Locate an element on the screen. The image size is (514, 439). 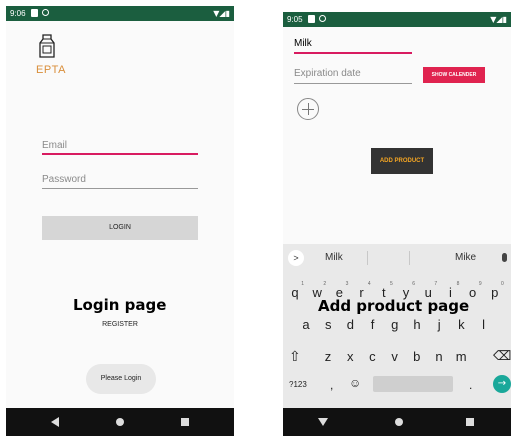
add-product-page-caption: Add product page is located at coordinates (394, 306).